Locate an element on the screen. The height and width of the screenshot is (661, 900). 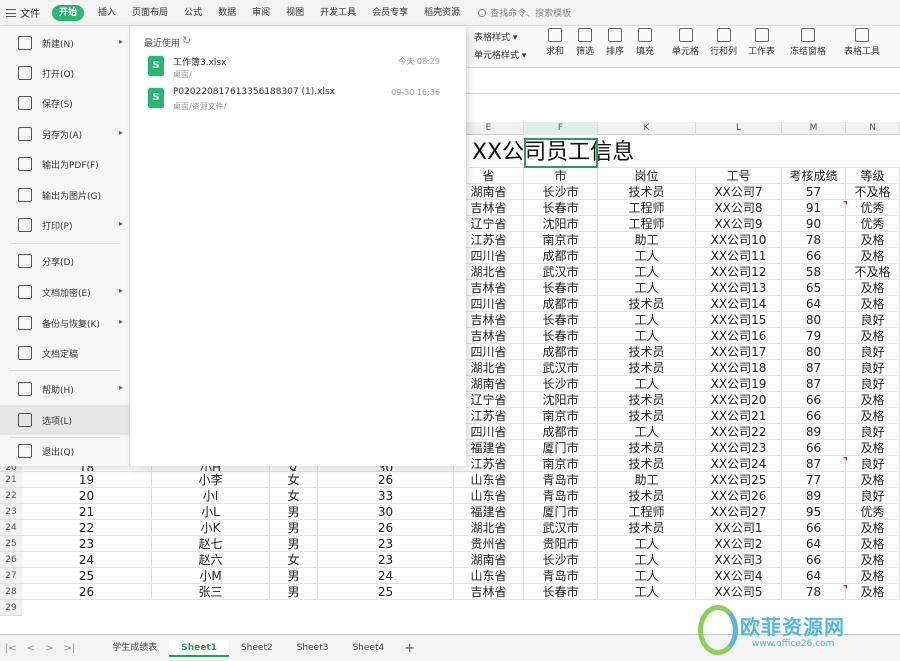
menu-open: 打开(O) is located at coordinates (65, 73).